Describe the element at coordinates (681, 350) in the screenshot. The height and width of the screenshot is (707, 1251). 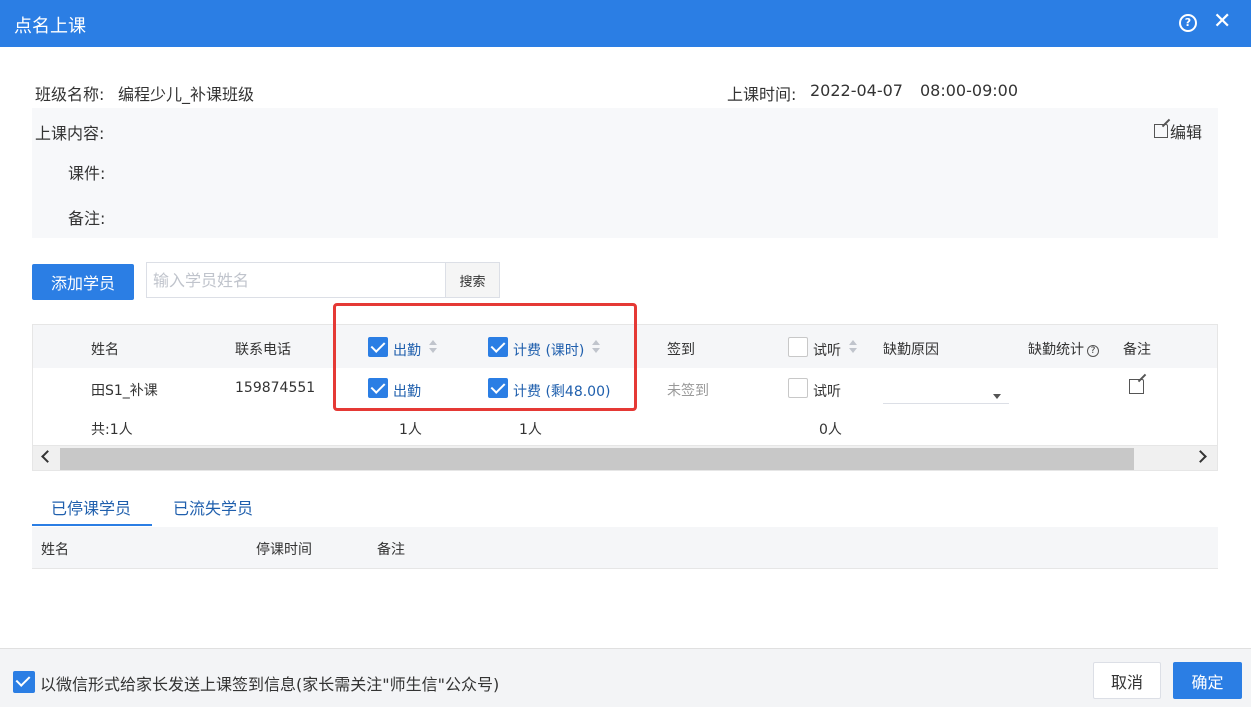
I see `header-signin: 签到` at that location.